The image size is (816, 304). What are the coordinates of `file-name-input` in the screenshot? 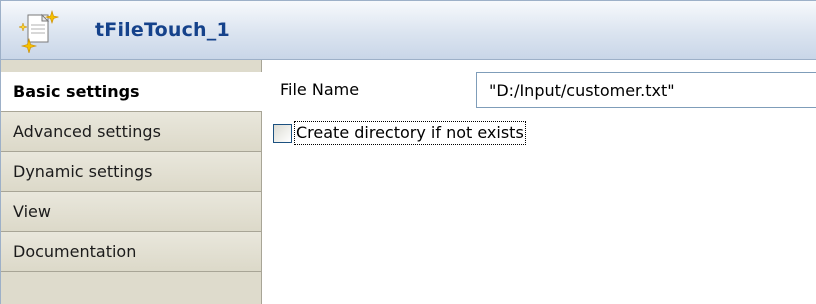 It's located at (646, 90).